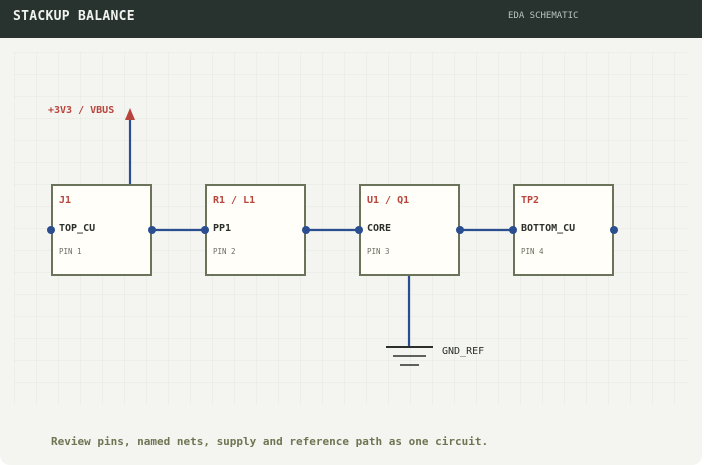 The width and height of the screenshot is (704, 465). I want to click on component-ref: TP2, so click(530, 200).